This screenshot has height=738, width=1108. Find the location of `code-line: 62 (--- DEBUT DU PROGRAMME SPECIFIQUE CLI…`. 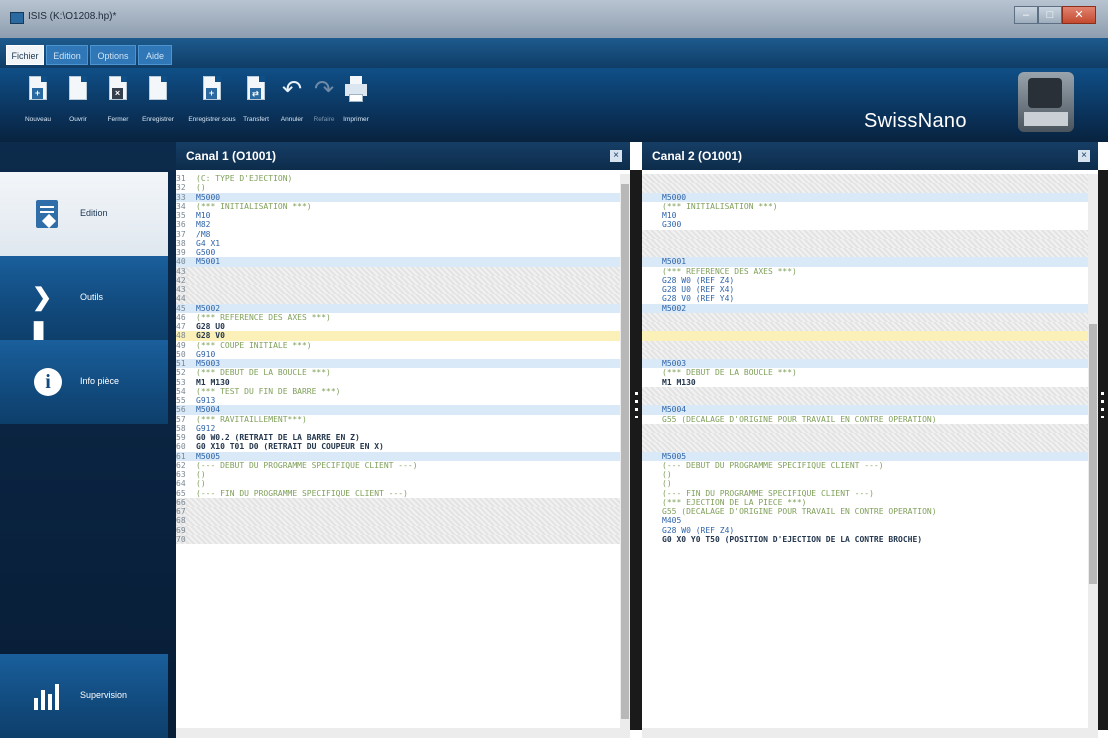

code-line: 62 (--- DEBUT DU PROGRAMME SPECIFIQUE CLI… is located at coordinates (398, 465).